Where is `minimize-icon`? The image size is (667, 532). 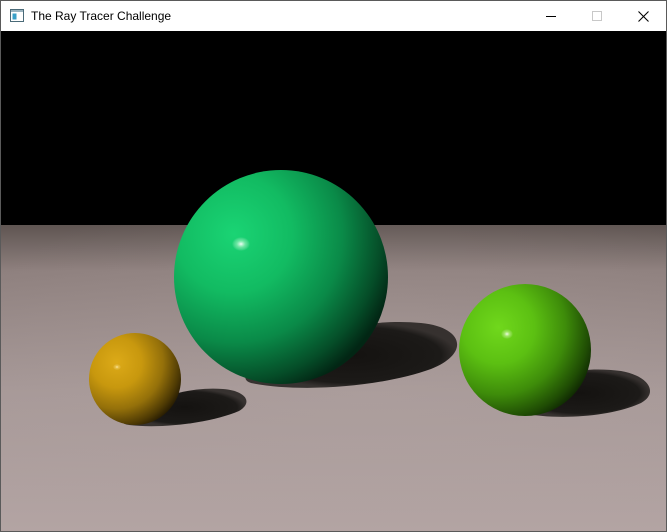
minimize-icon is located at coordinates (551, 16).